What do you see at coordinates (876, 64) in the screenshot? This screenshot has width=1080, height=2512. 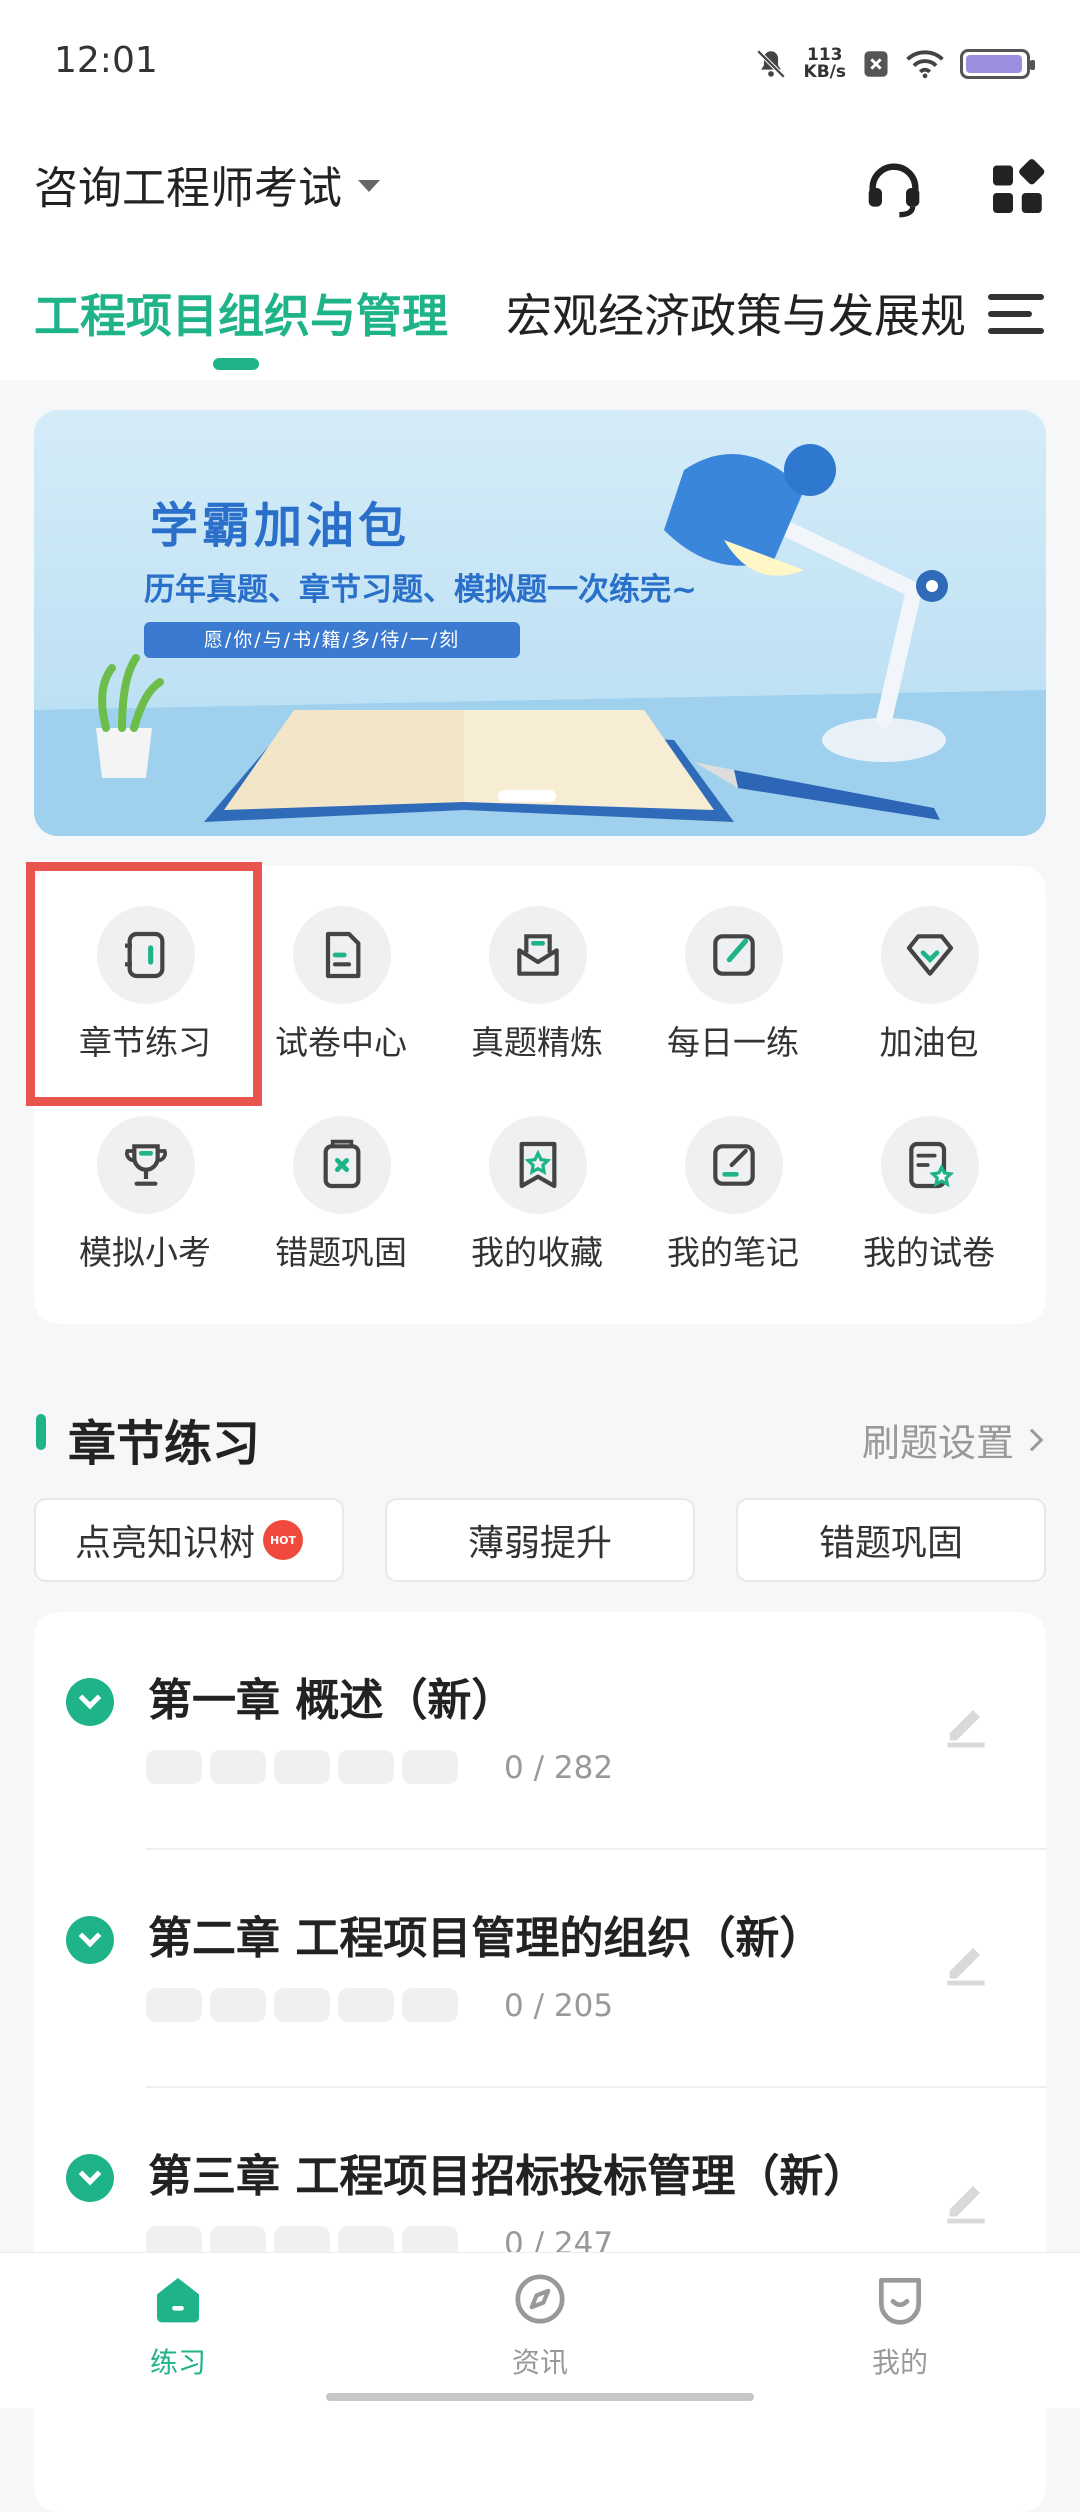 I see `sim-x-icon` at bounding box center [876, 64].